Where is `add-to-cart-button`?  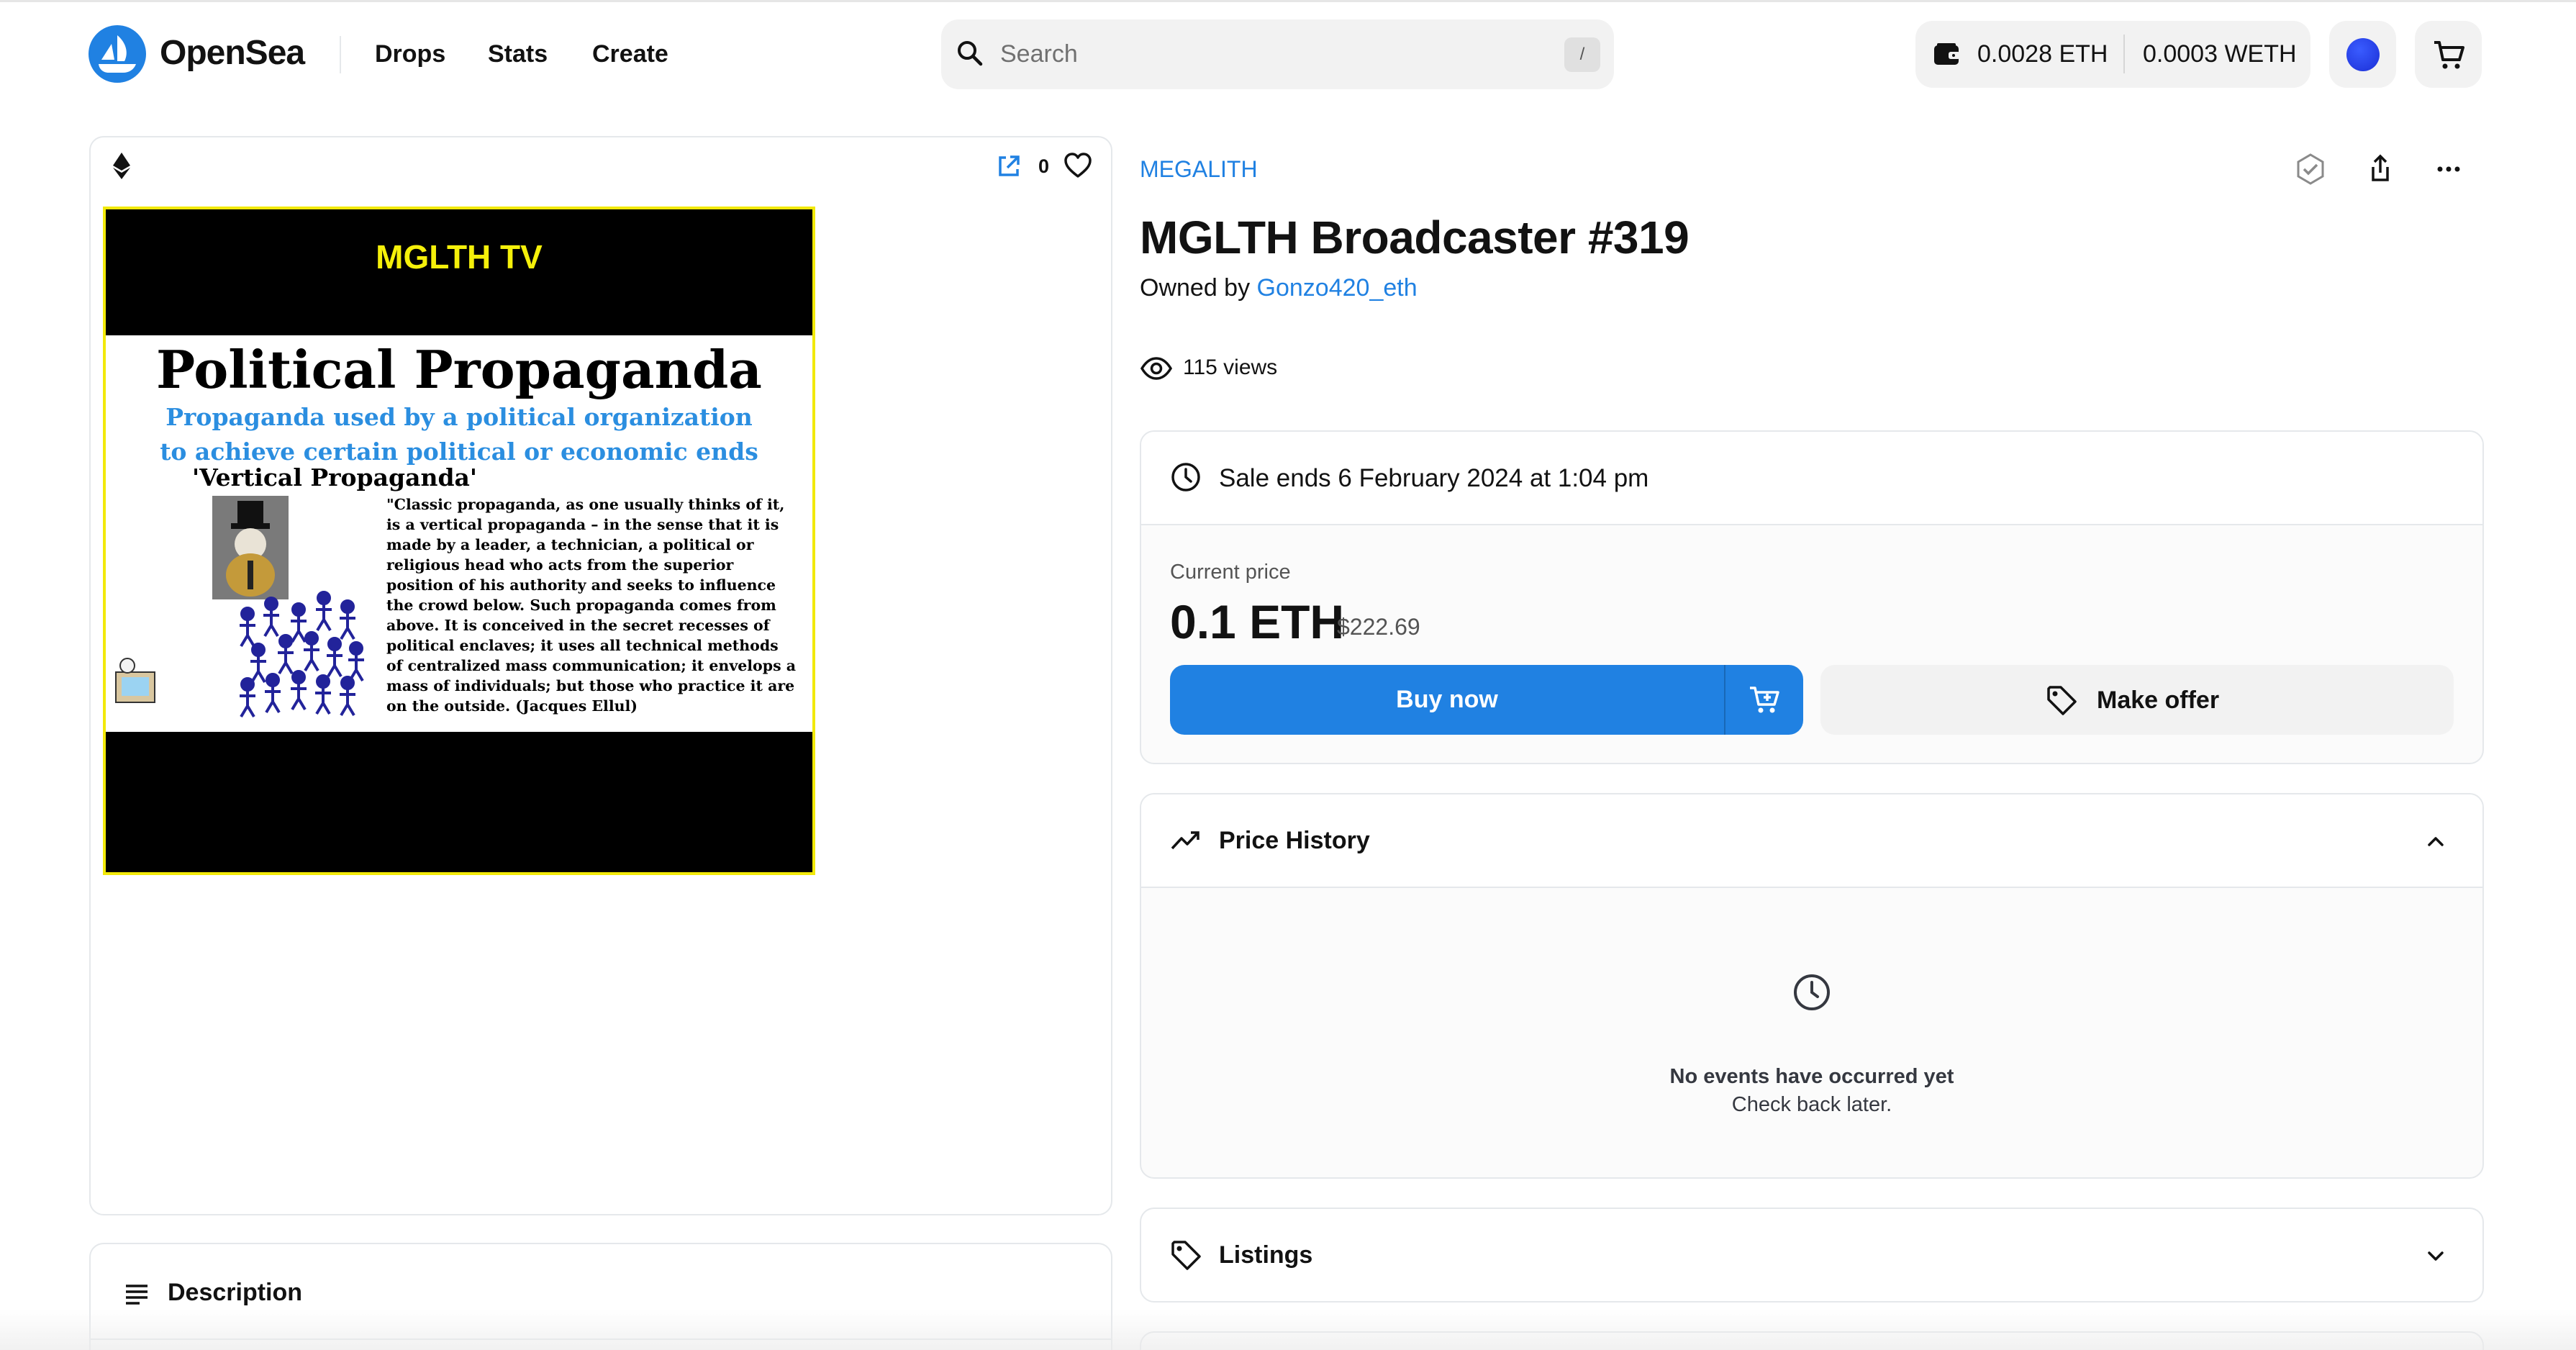 add-to-cart-button is located at coordinates (1764, 700).